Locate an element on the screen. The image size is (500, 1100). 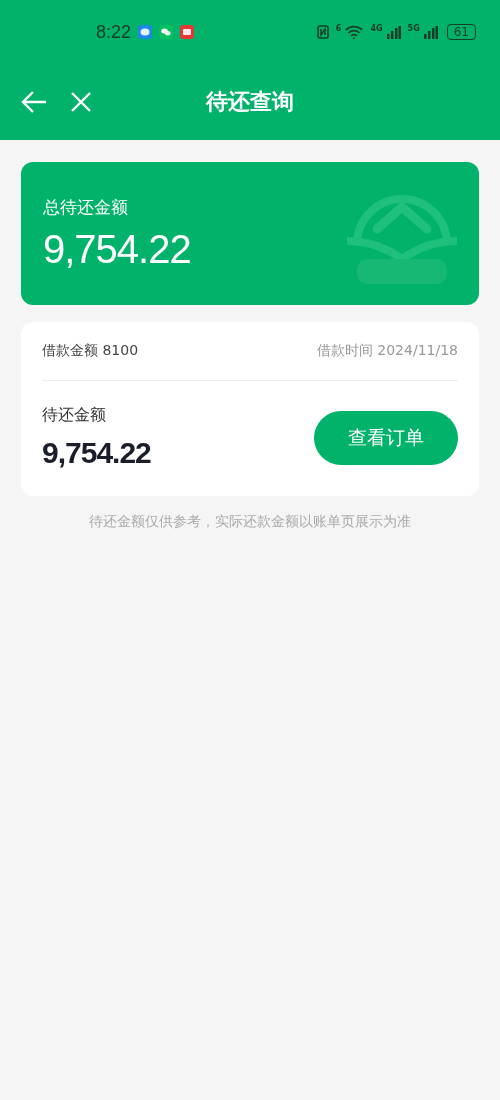
close-icon is located at coordinates (81, 102).